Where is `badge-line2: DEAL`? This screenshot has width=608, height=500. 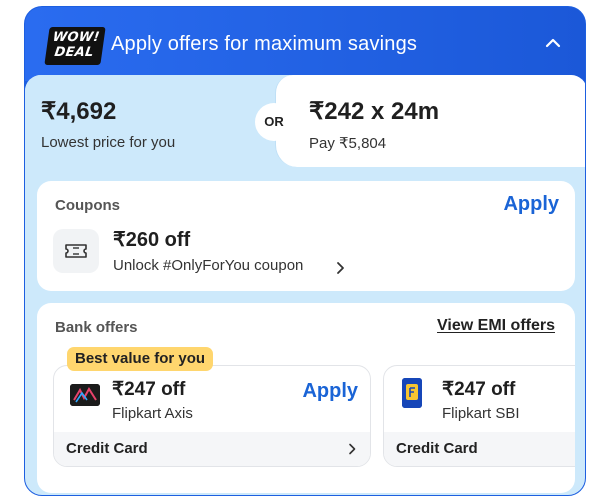 badge-line2: DEAL is located at coordinates (74, 52).